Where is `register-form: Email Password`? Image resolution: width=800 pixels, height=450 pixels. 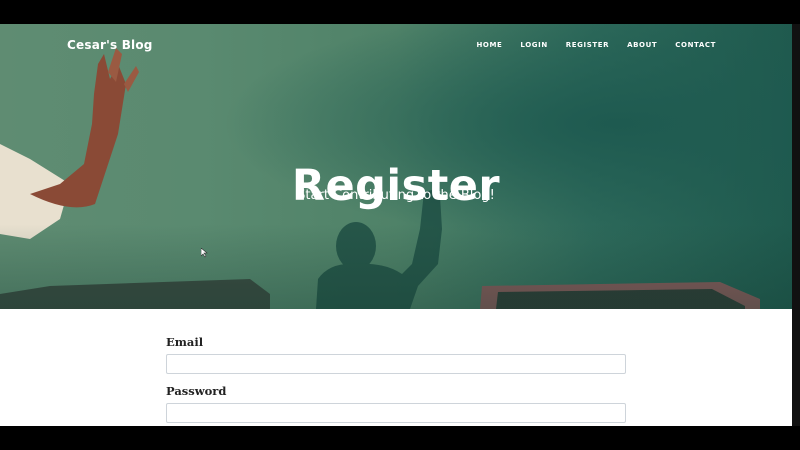
register-form: Email Password is located at coordinates (396, 380).